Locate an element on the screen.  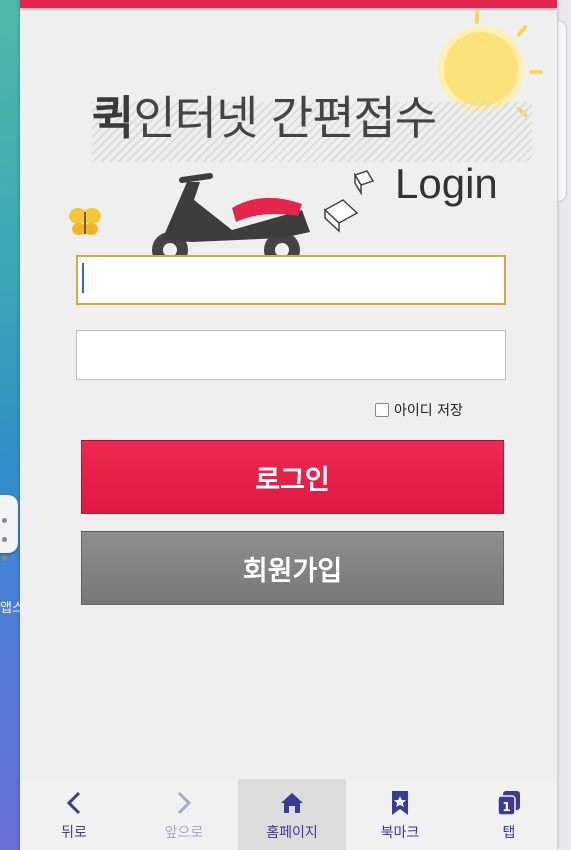
background-apps-shortcut: 앱스 is located at coordinates (10, 565).